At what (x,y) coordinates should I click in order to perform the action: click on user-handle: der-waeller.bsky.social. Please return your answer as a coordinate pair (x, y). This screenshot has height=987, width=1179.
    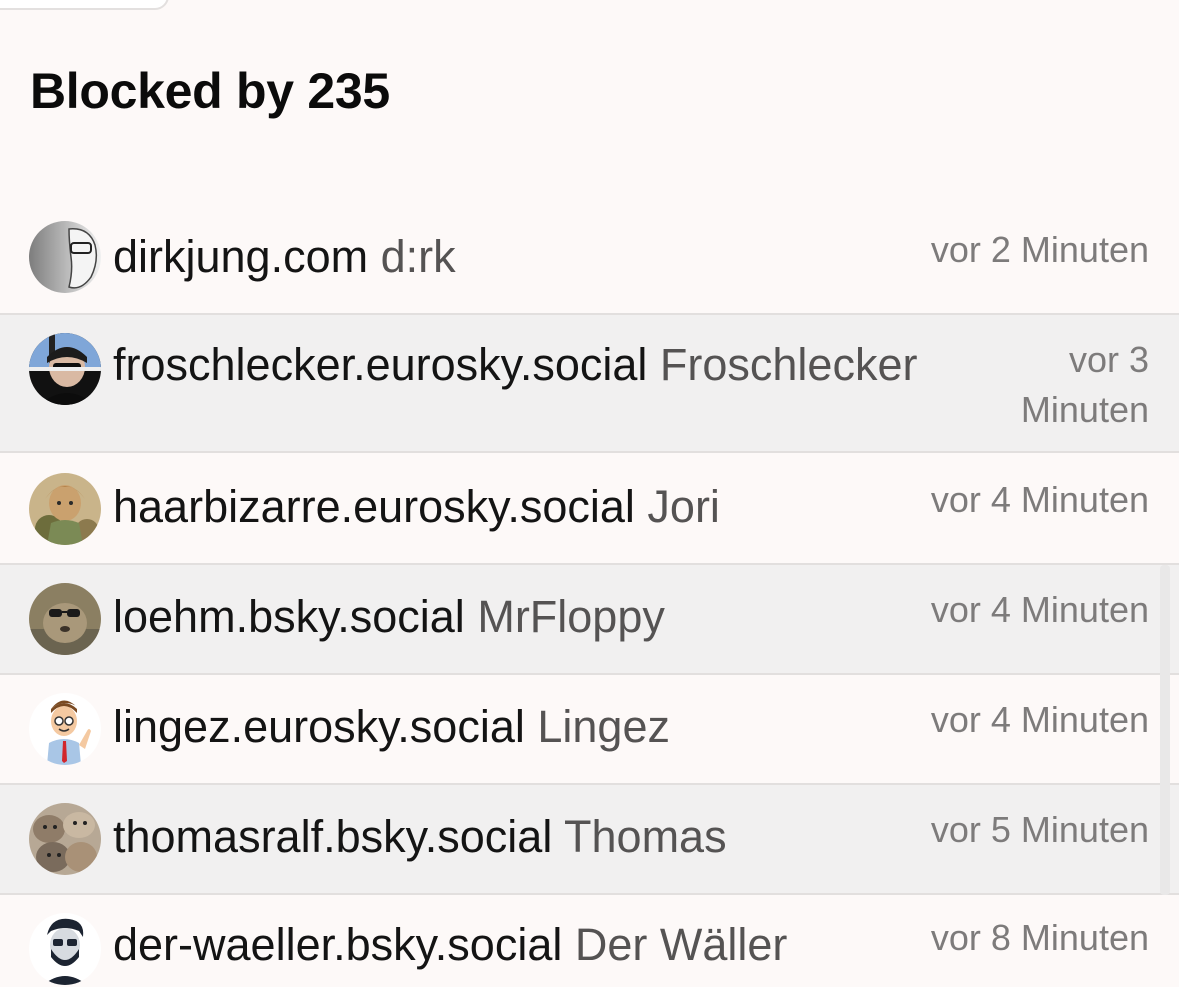
    Looking at the image, I should click on (337, 944).